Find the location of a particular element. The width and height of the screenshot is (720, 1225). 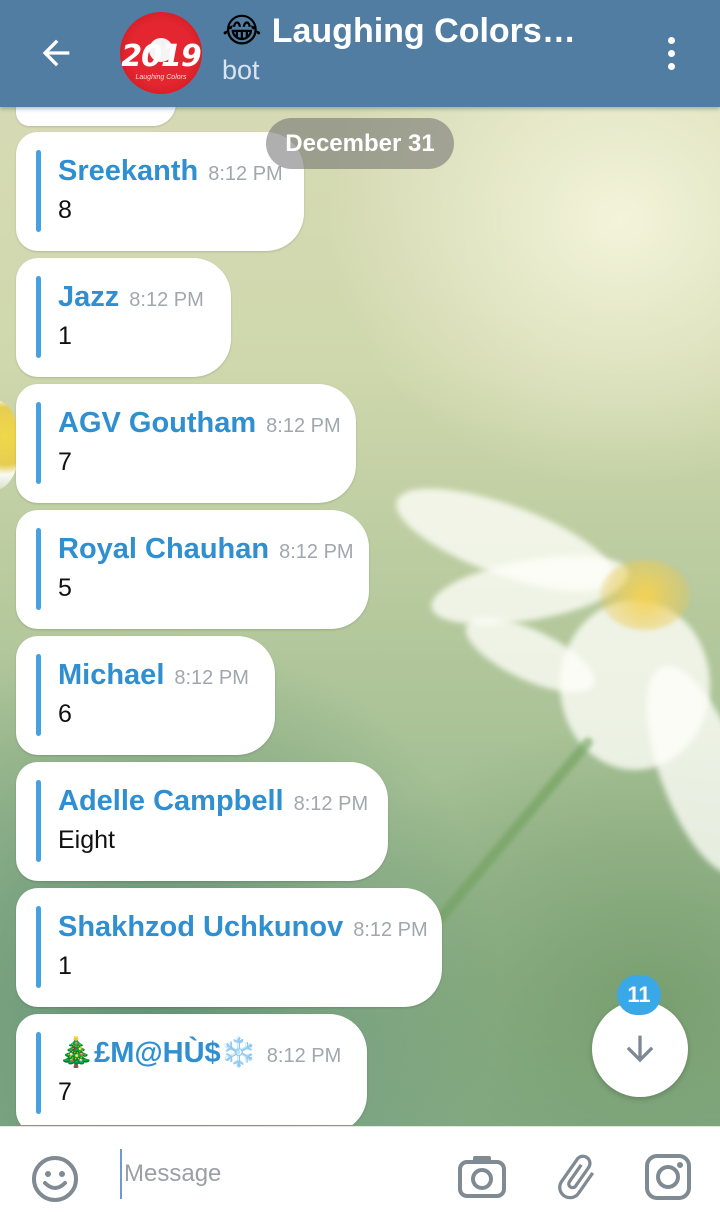

laughing-emoji-icon: 😂 is located at coordinates (242, 31).